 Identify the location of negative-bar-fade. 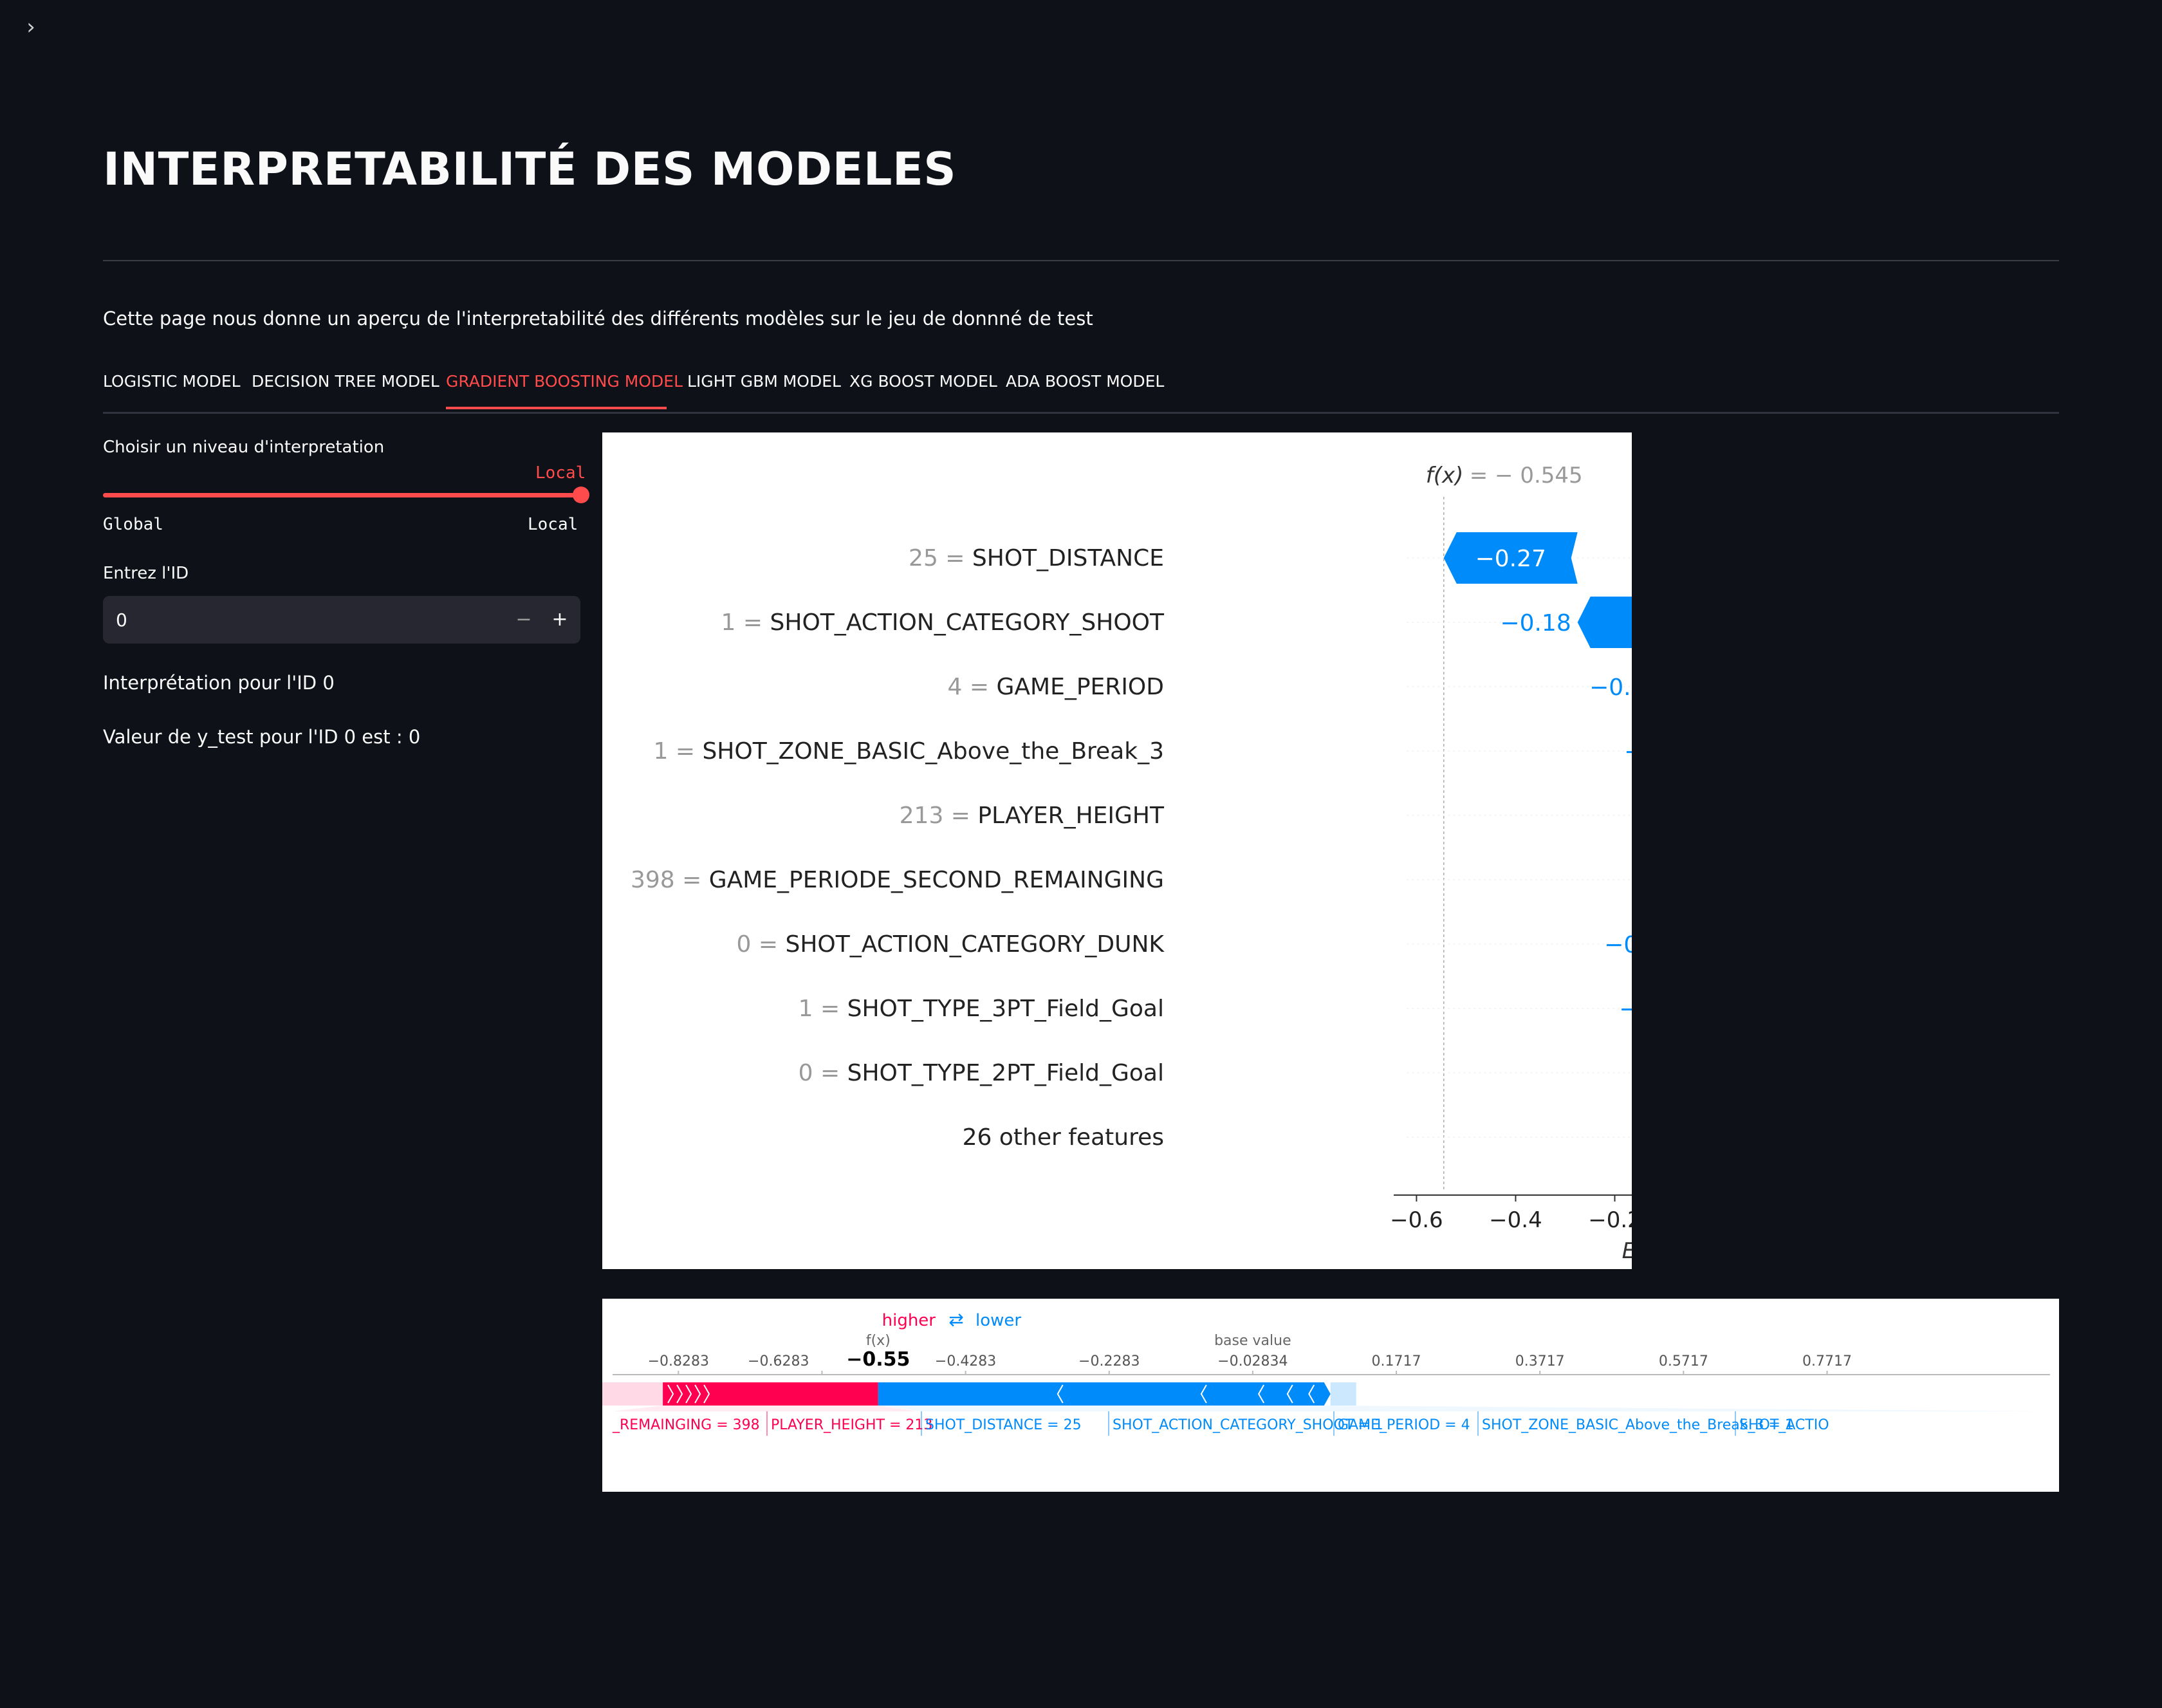
(1343, 1394).